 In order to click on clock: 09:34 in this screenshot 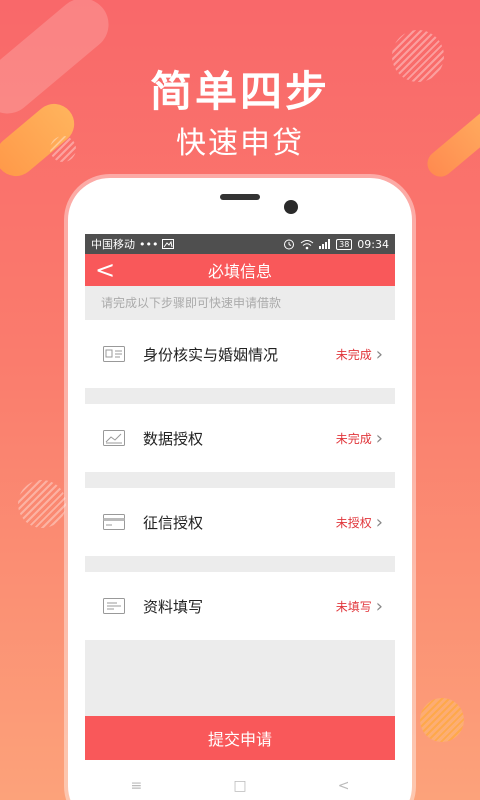, I will do `click(373, 244)`.